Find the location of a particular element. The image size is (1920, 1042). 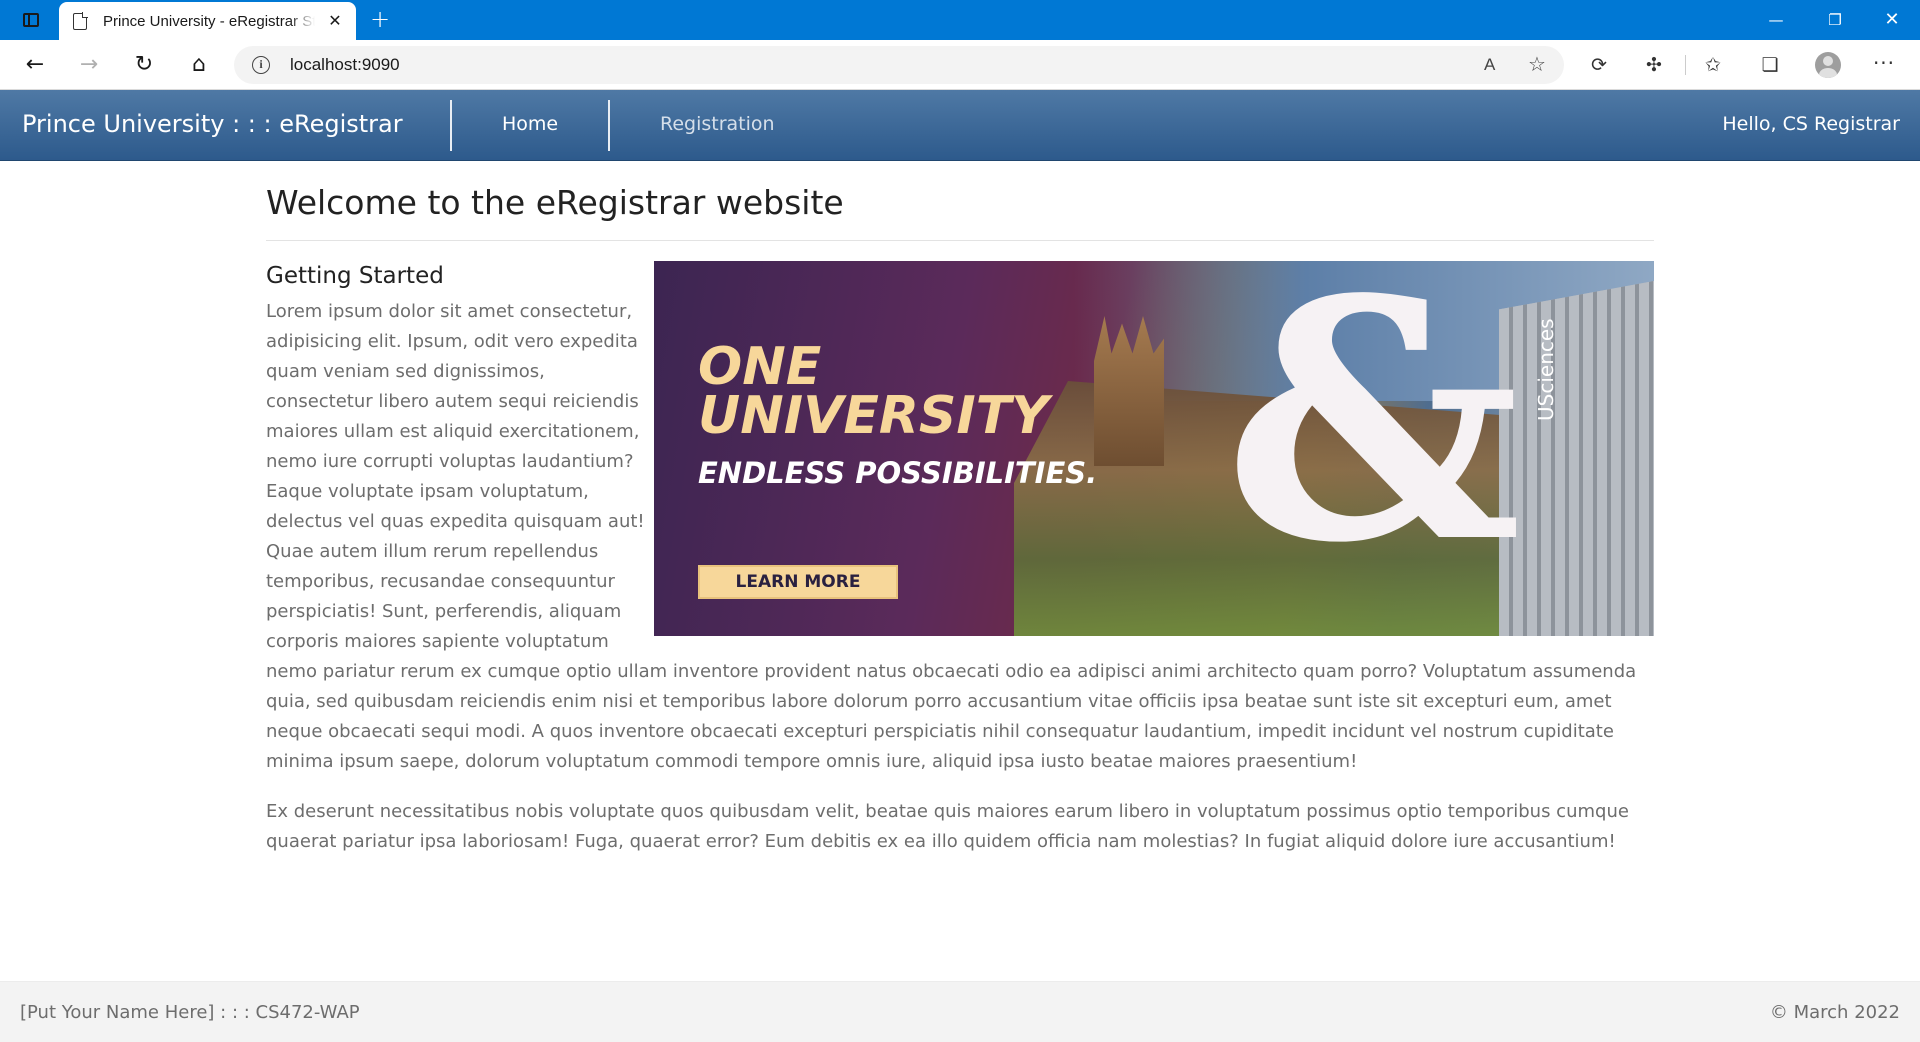

new-tab-icon: + is located at coordinates (380, 20).